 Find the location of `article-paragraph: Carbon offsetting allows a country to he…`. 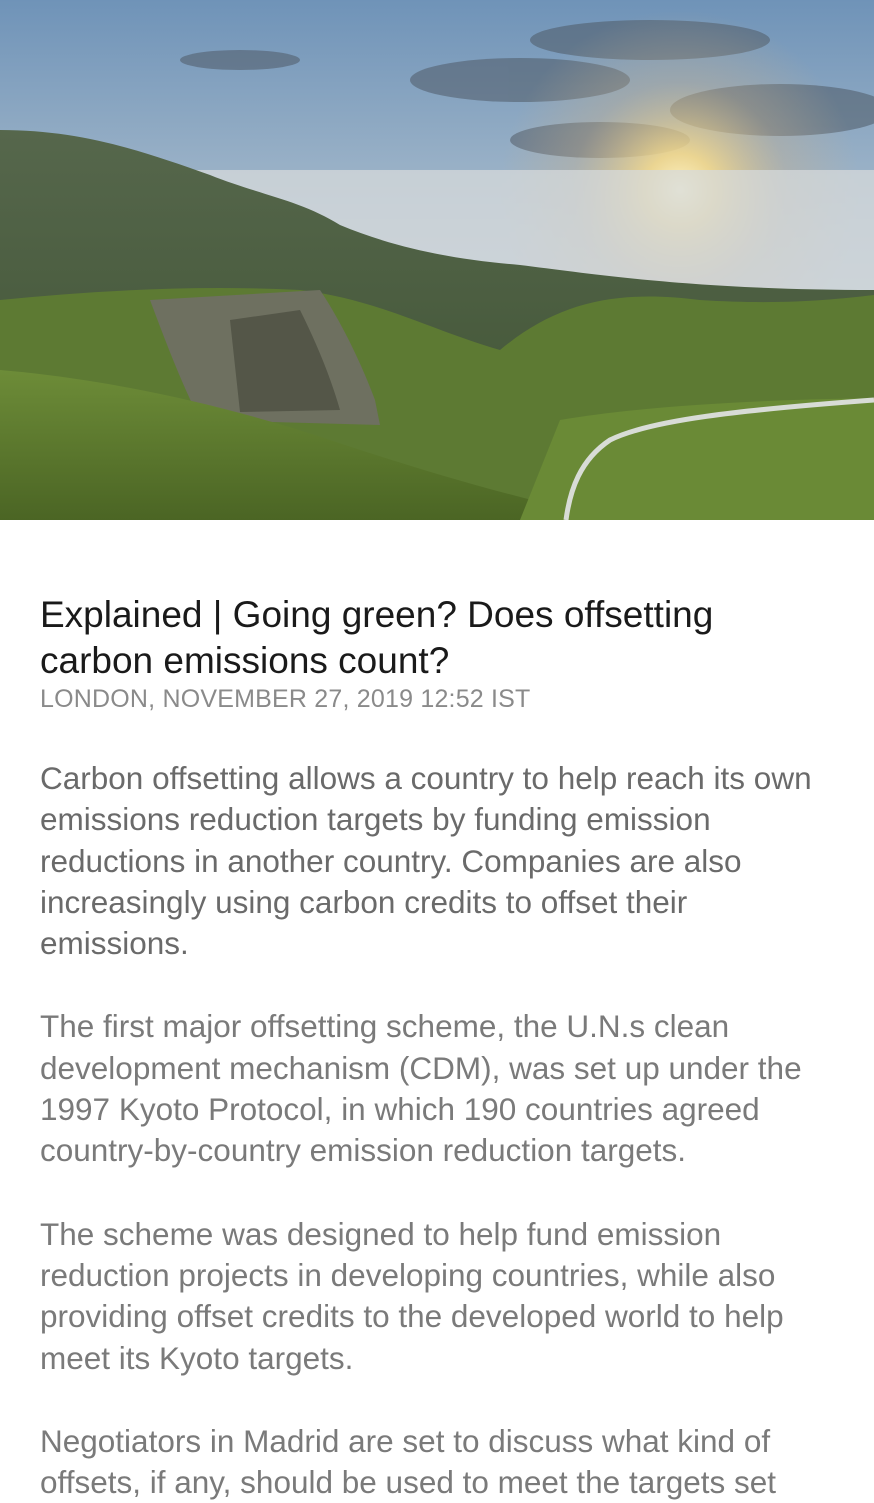

article-paragraph: Carbon offsetting allows a country to he… is located at coordinates (426, 861).